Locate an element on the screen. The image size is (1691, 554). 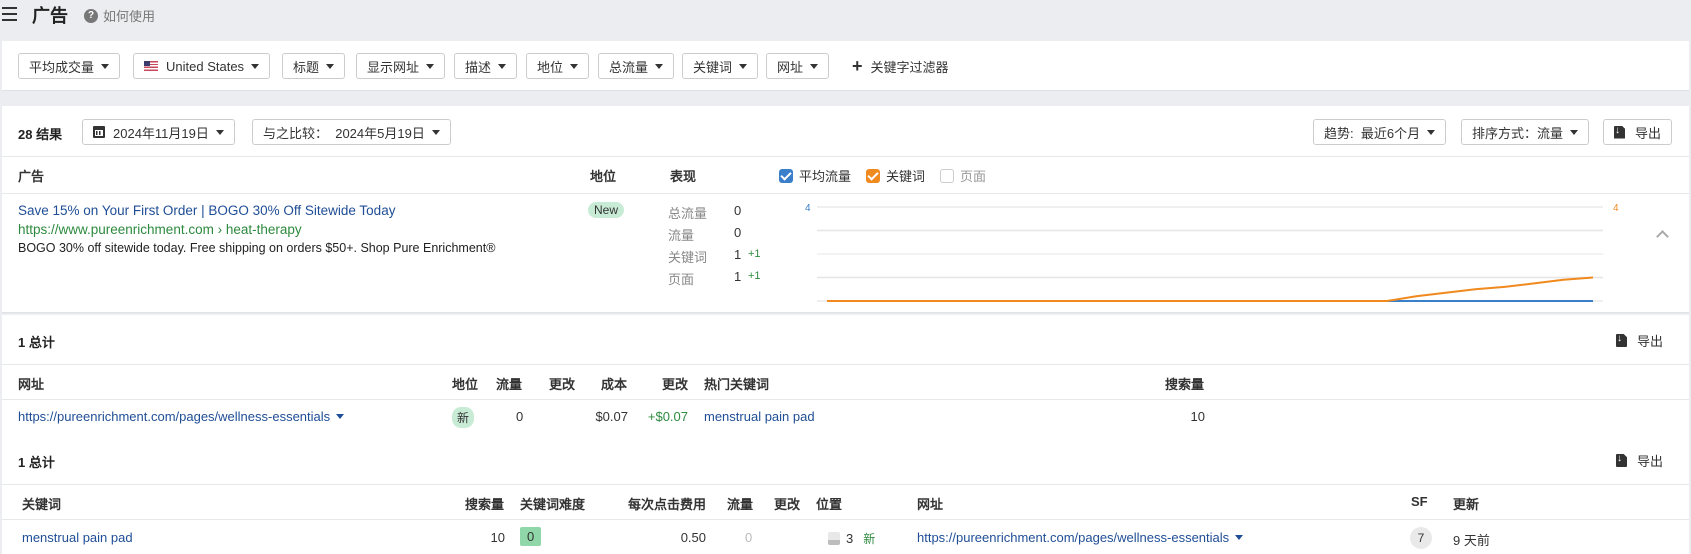
menu-icon is located at coordinates (9, 14).